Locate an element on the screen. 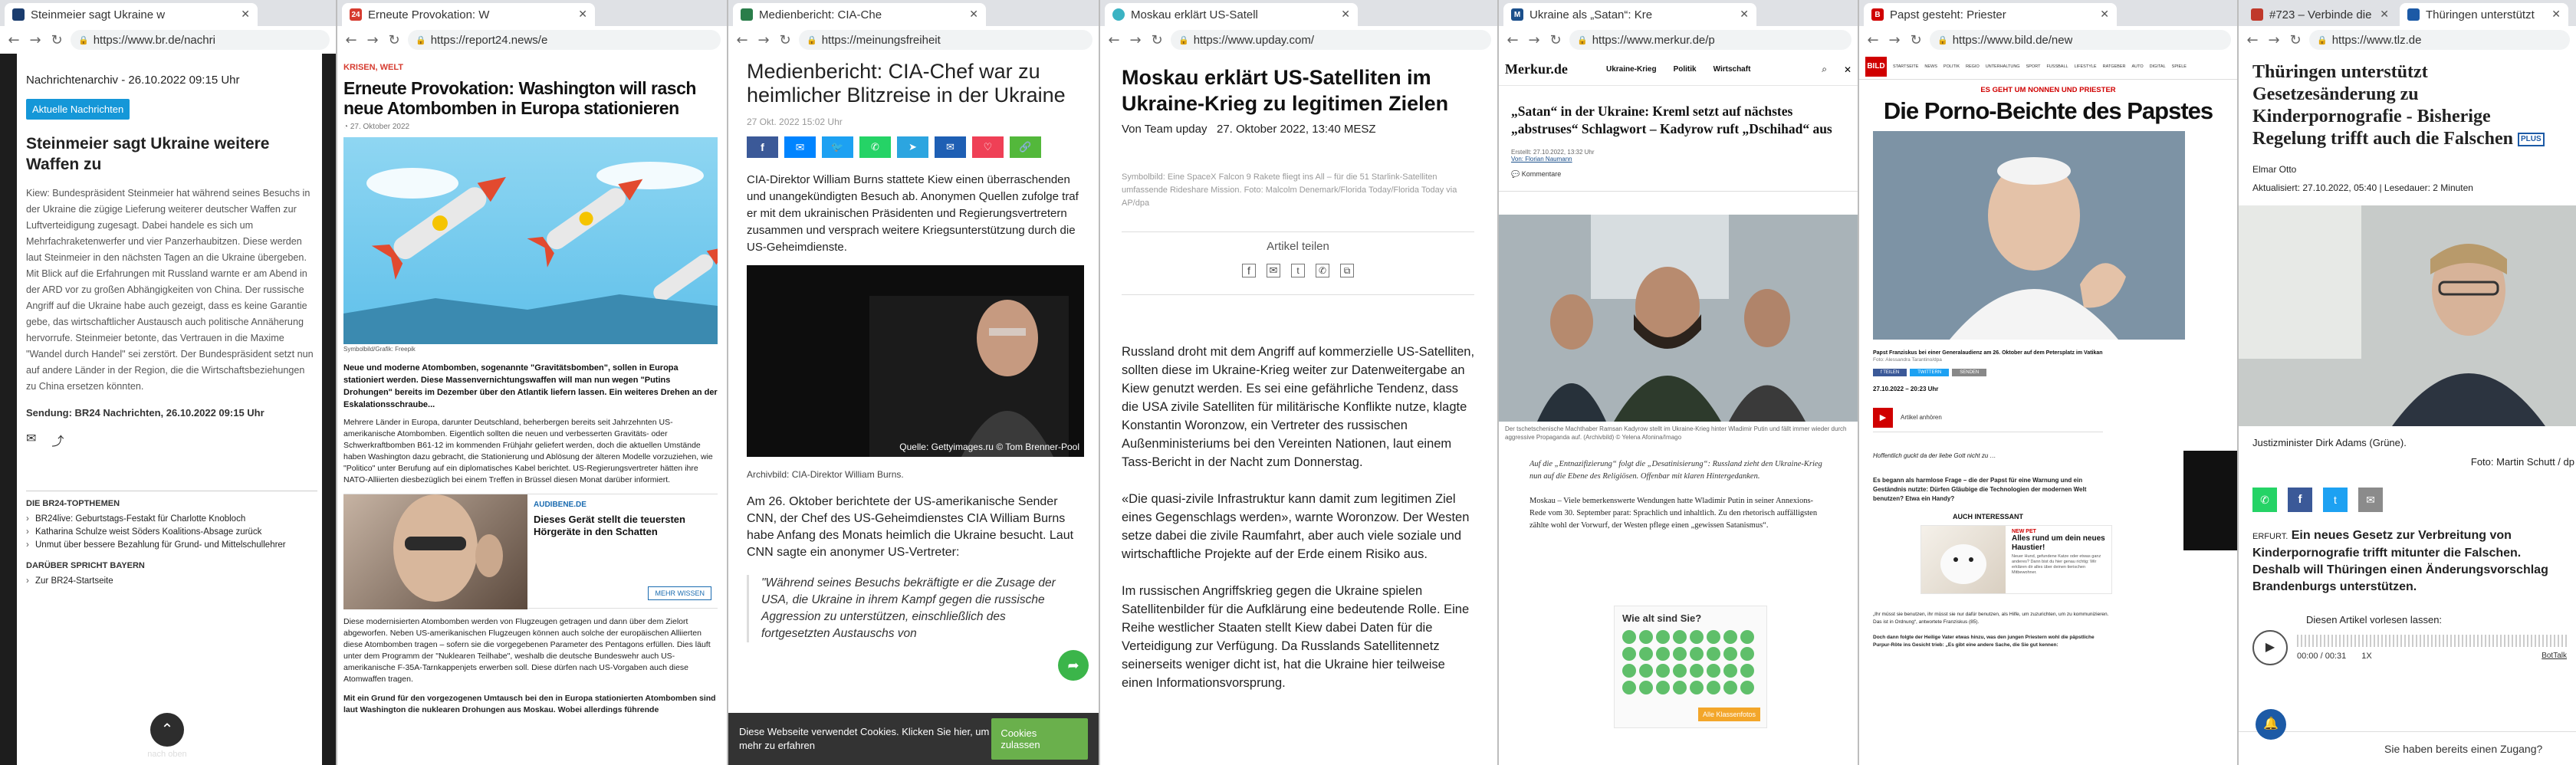 The image size is (2576, 765). nav-item: POLITIK is located at coordinates (1952, 66).